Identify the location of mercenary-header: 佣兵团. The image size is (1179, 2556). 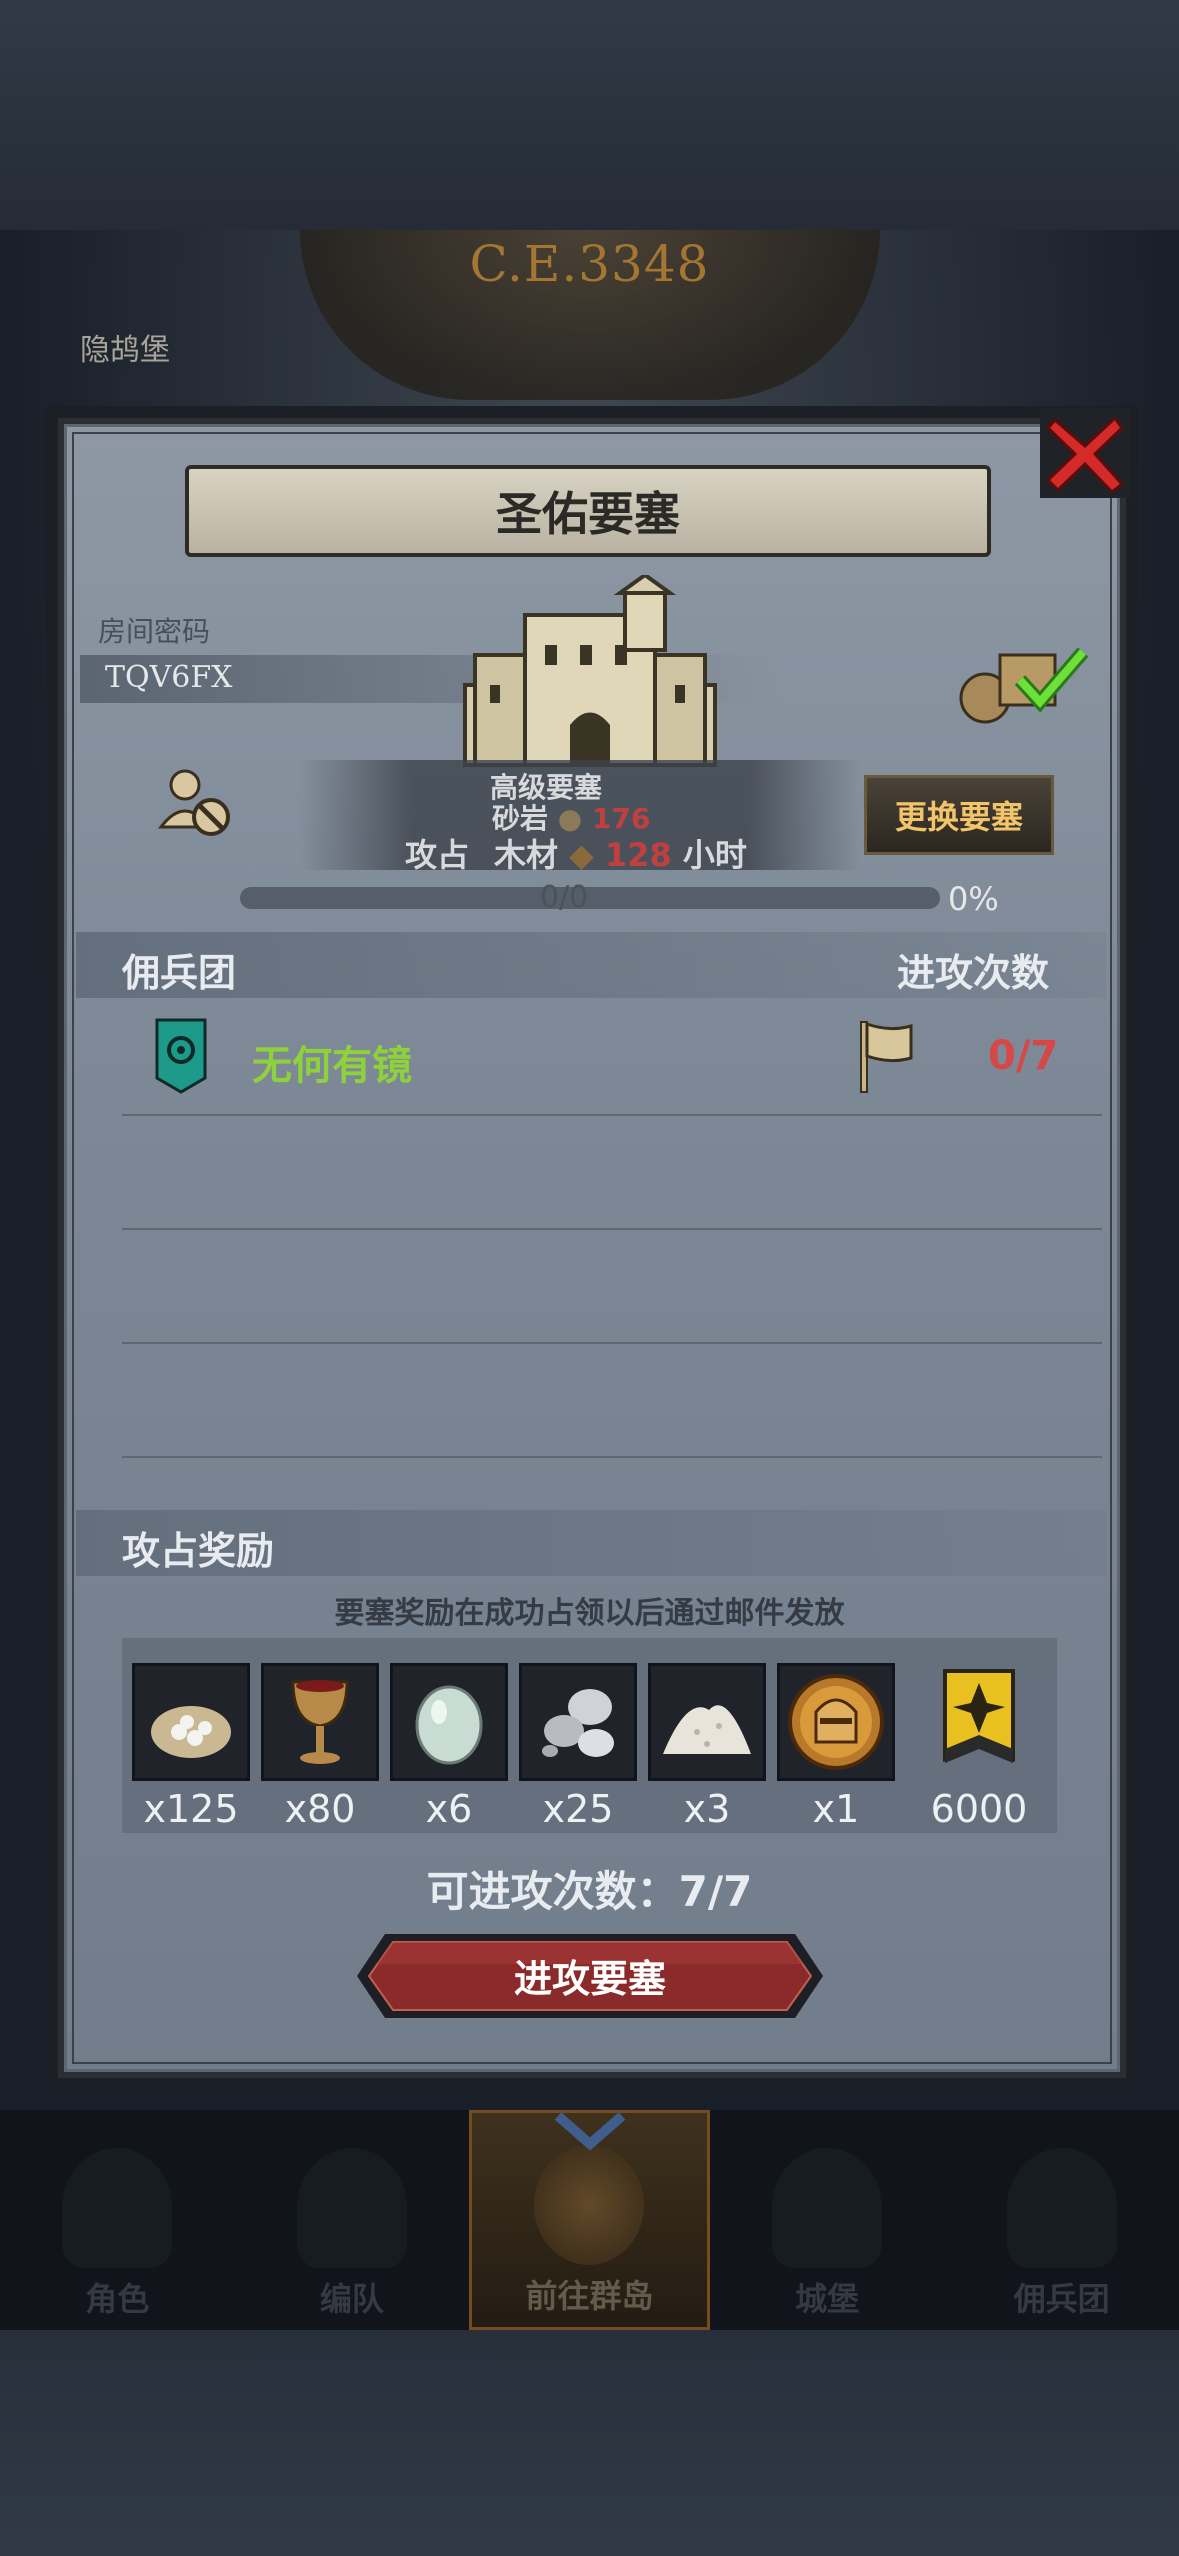
(179, 973).